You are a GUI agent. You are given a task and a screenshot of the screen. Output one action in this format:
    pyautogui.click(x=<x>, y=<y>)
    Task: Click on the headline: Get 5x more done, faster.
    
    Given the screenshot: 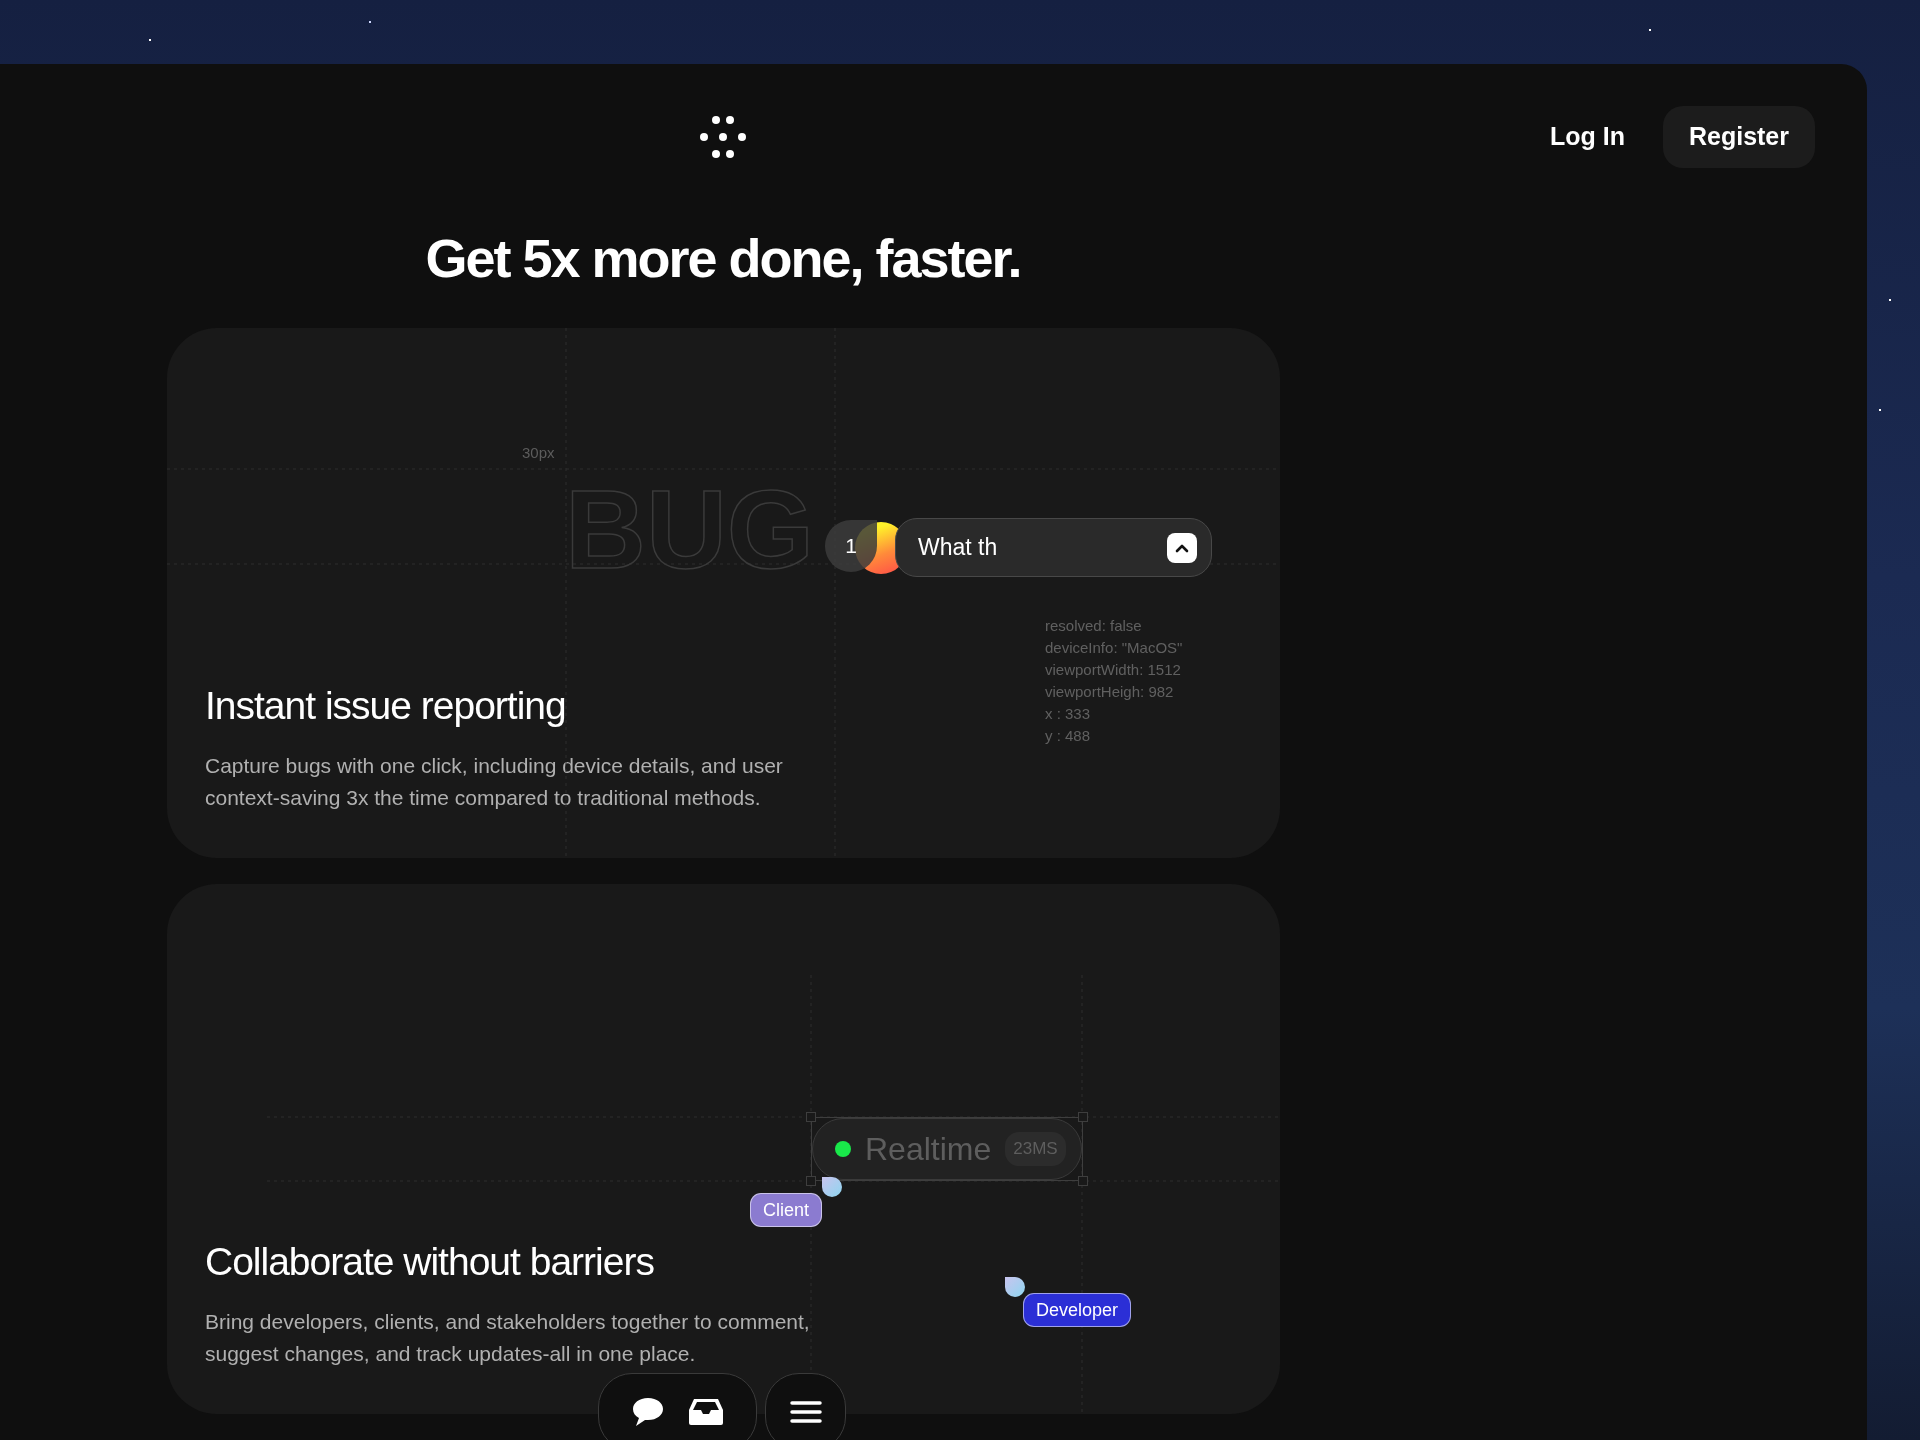 What is the action you would take?
    pyautogui.click(x=723, y=258)
    